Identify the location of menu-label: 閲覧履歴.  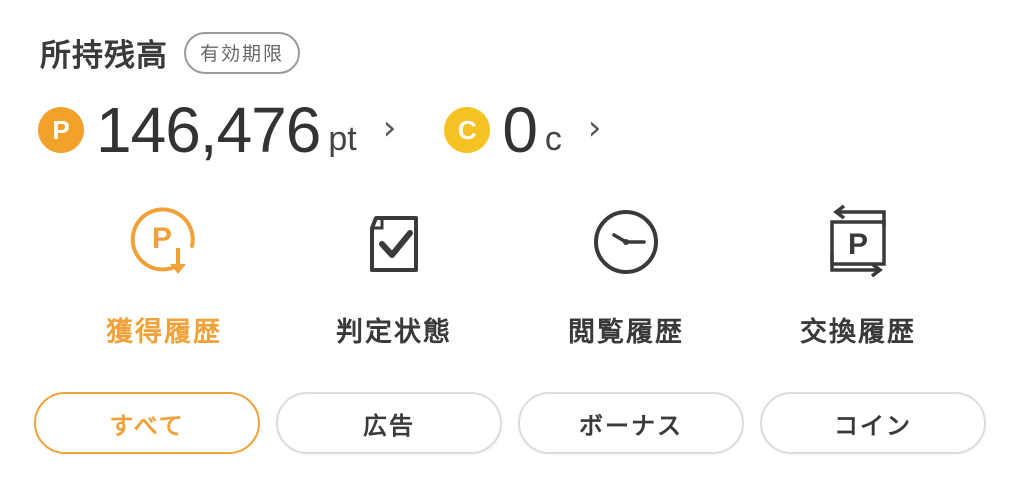
(626, 332).